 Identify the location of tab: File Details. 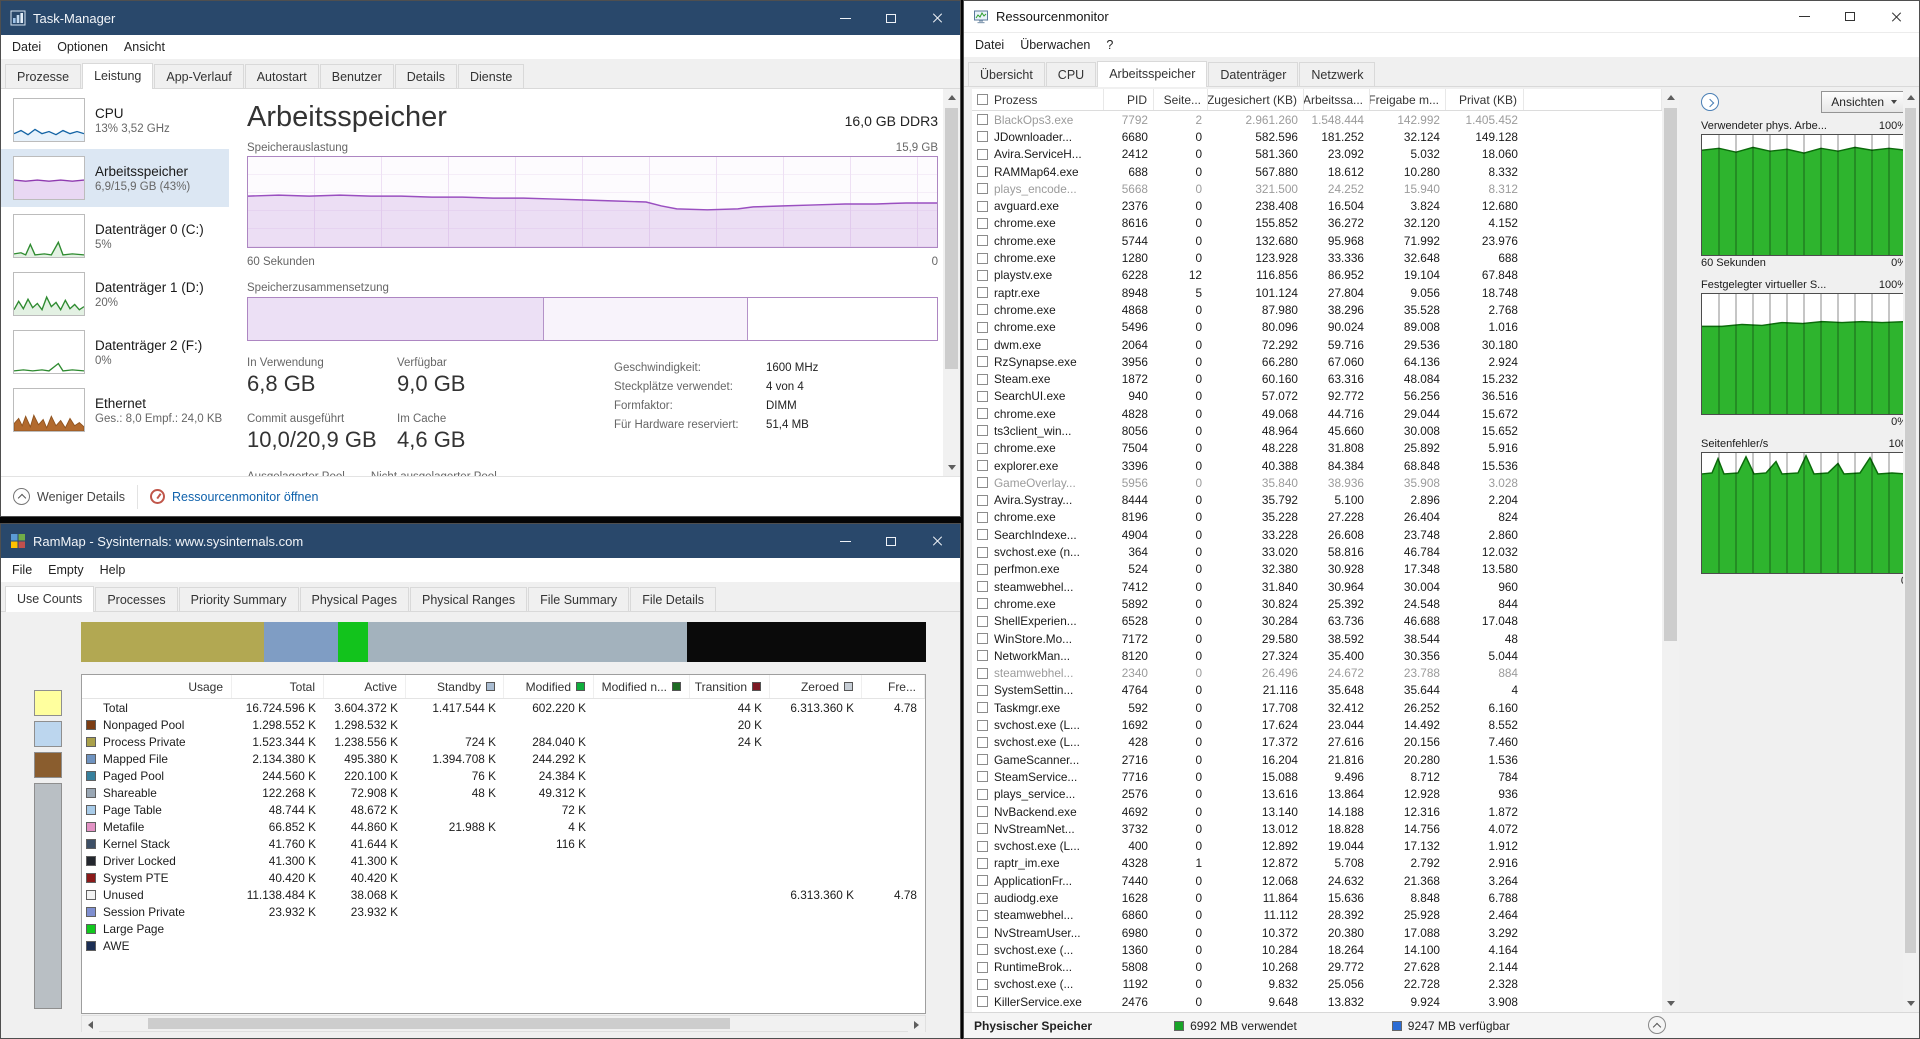
(673, 599).